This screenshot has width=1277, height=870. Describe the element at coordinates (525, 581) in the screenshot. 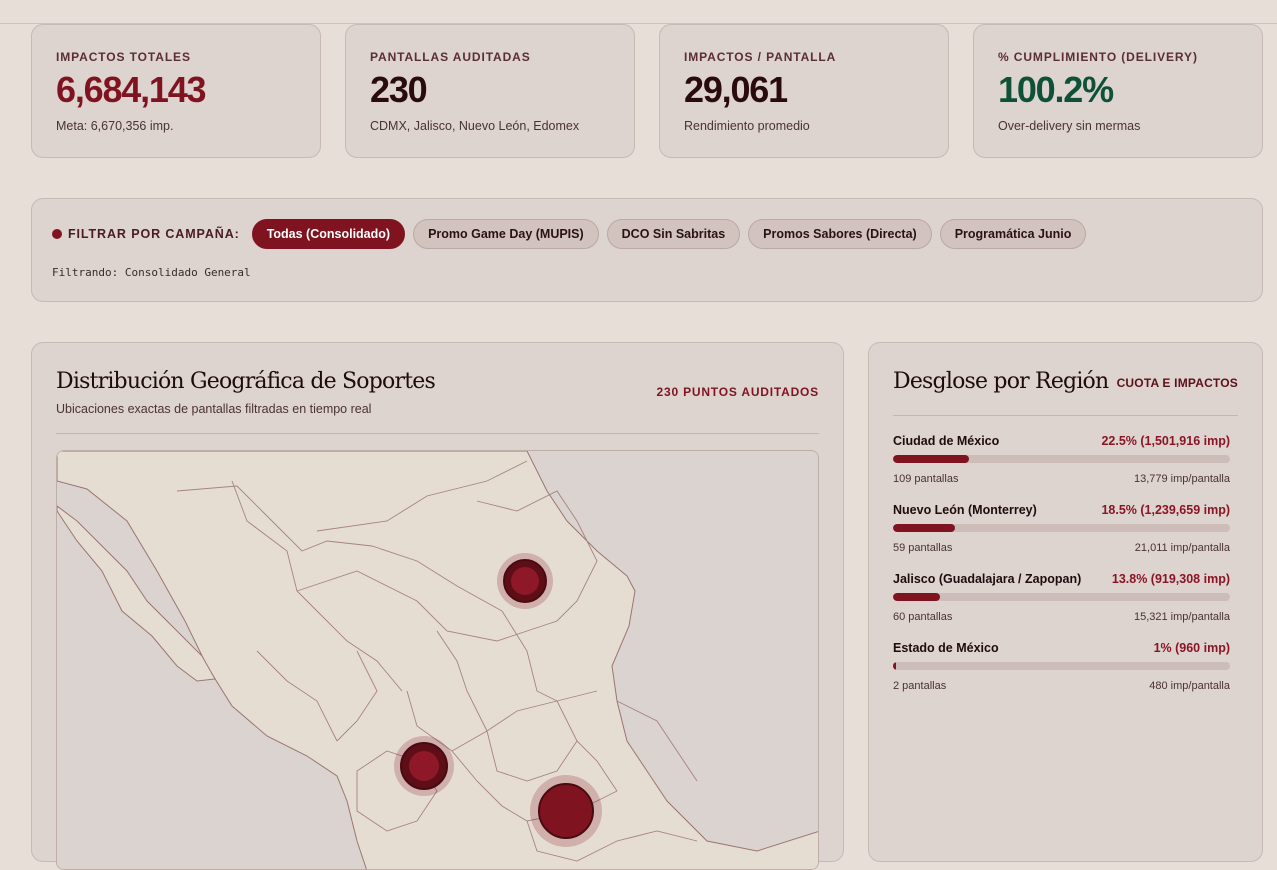

I see `map-marker-monterrey` at that location.